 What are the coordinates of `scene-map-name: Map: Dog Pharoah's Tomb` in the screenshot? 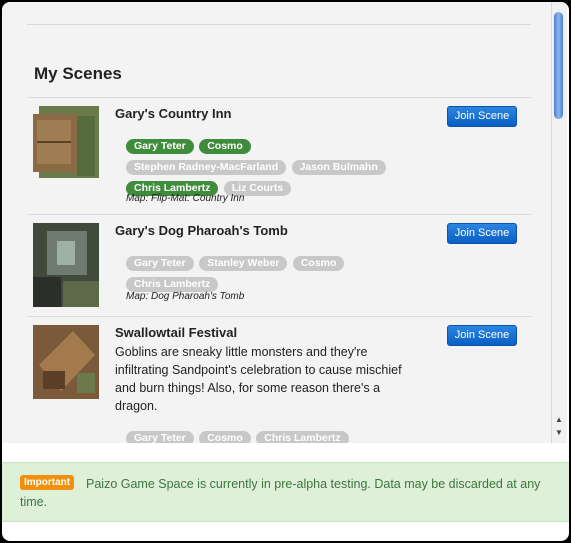 It's located at (185, 296).